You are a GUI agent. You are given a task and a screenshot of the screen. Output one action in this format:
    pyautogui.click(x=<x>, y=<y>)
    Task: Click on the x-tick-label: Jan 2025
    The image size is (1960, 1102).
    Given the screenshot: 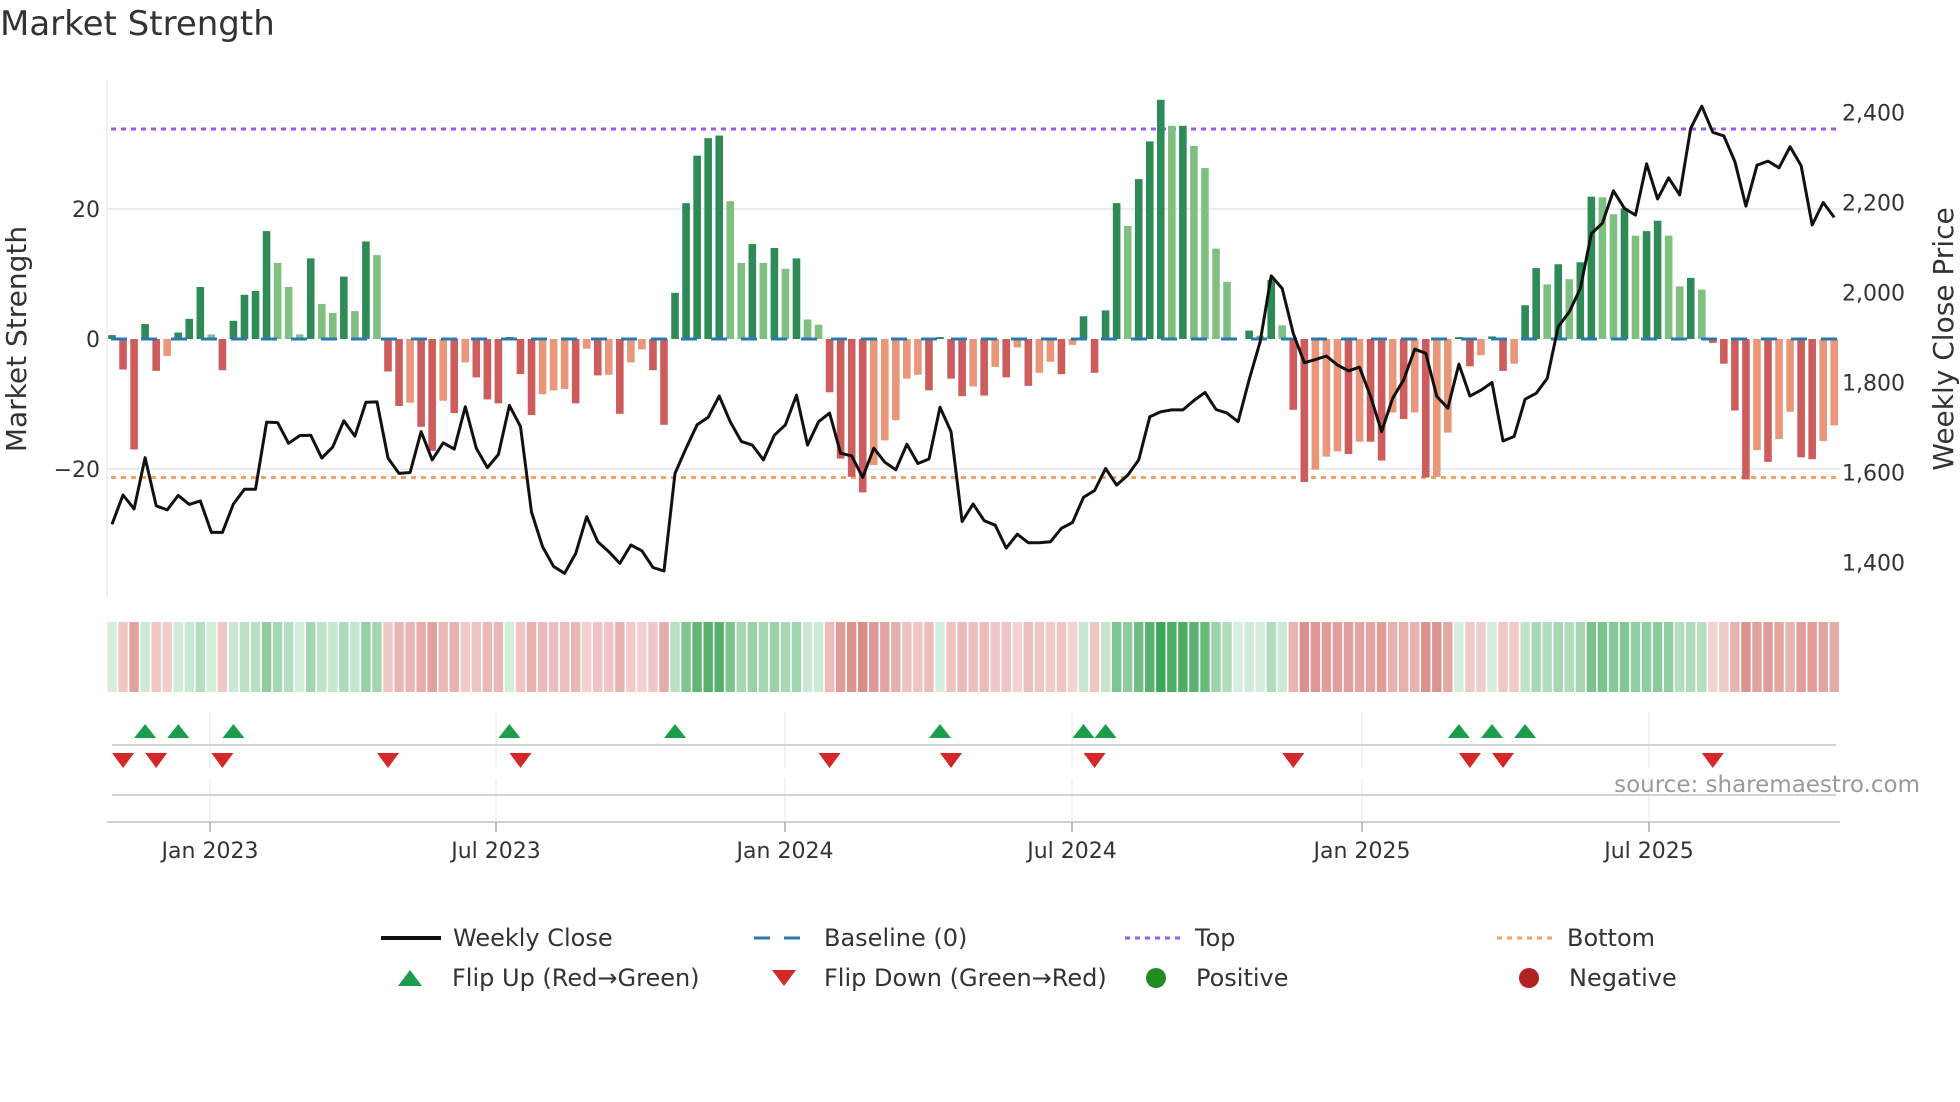 What is the action you would take?
    pyautogui.click(x=1361, y=851)
    